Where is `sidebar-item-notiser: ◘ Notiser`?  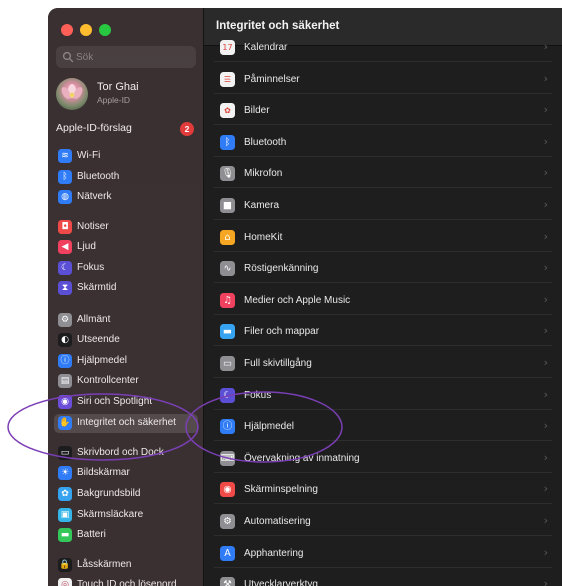
sidebar-item-notiser: ◘ Notiser is located at coordinates (126, 227).